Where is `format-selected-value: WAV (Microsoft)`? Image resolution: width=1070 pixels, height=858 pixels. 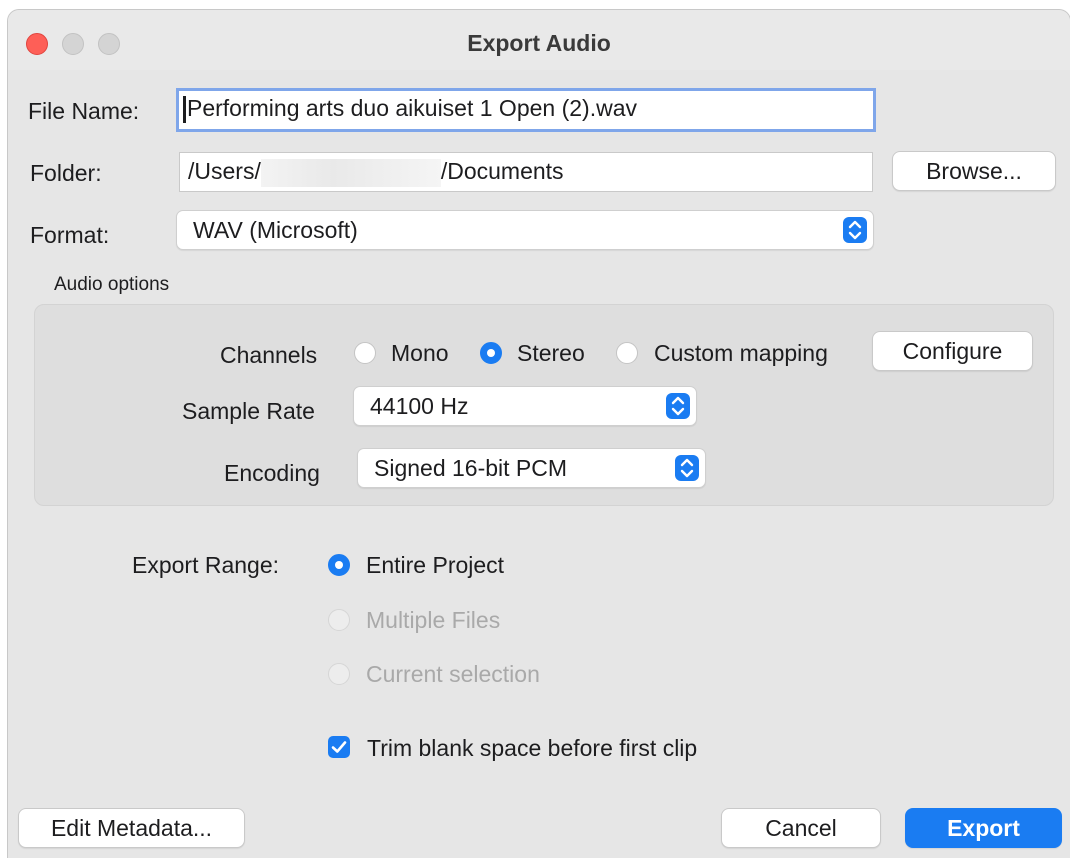
format-selected-value: WAV (Microsoft) is located at coordinates (275, 230).